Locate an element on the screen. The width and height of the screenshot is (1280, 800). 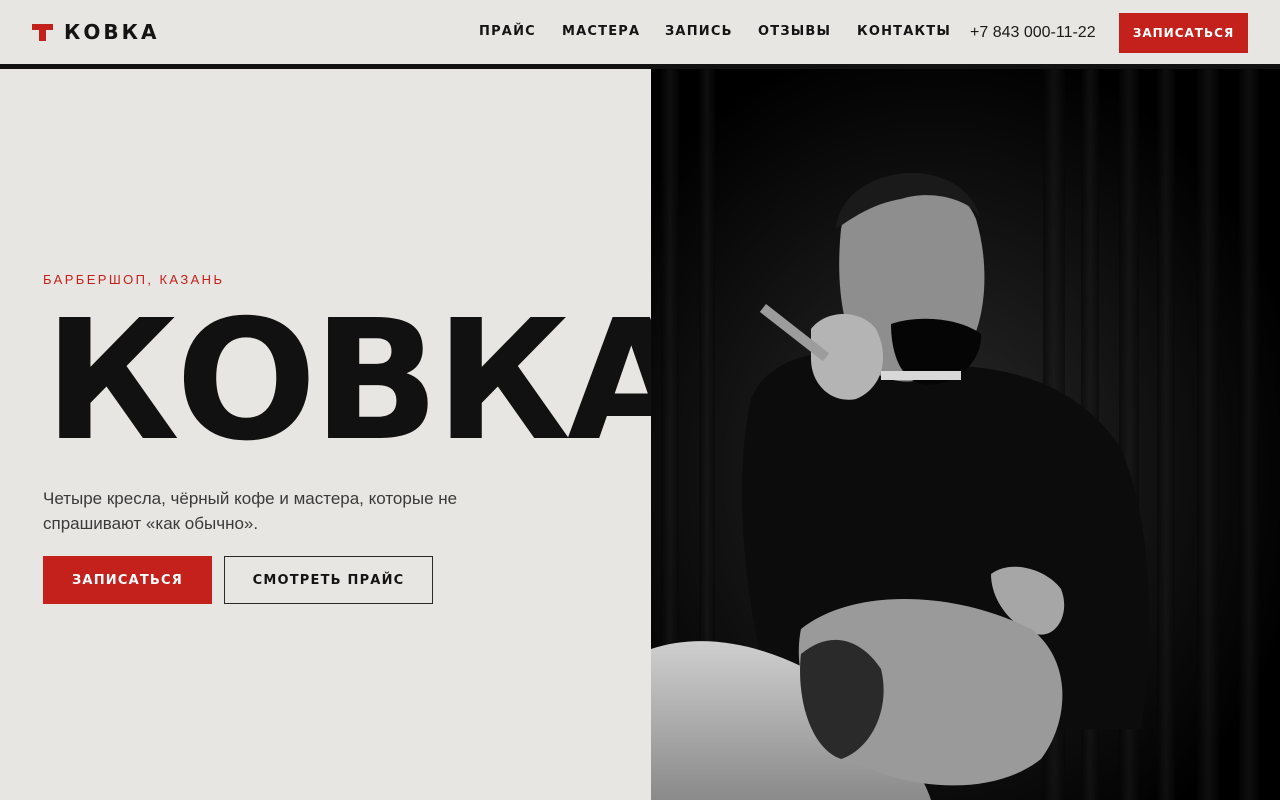
nav-link-reviews: ОТЗЫВЫ is located at coordinates (794, 31).